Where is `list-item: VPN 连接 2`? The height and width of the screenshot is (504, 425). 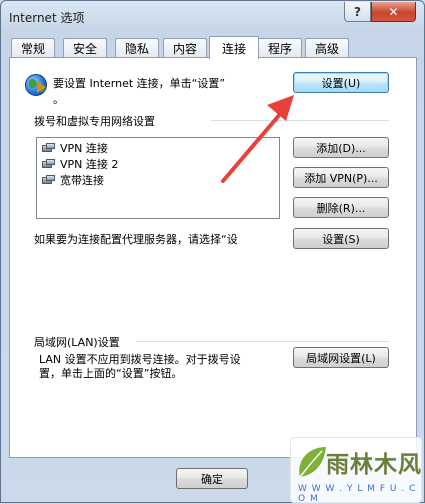
list-item: VPN 连接 2 is located at coordinates (79, 164).